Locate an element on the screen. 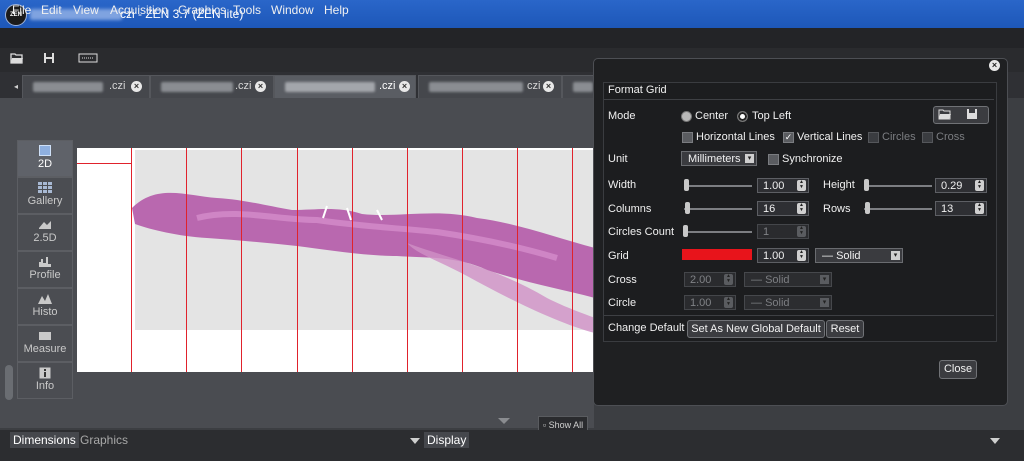 This screenshot has width=1024, height=461. scalebar-icon is located at coordinates (88, 59).